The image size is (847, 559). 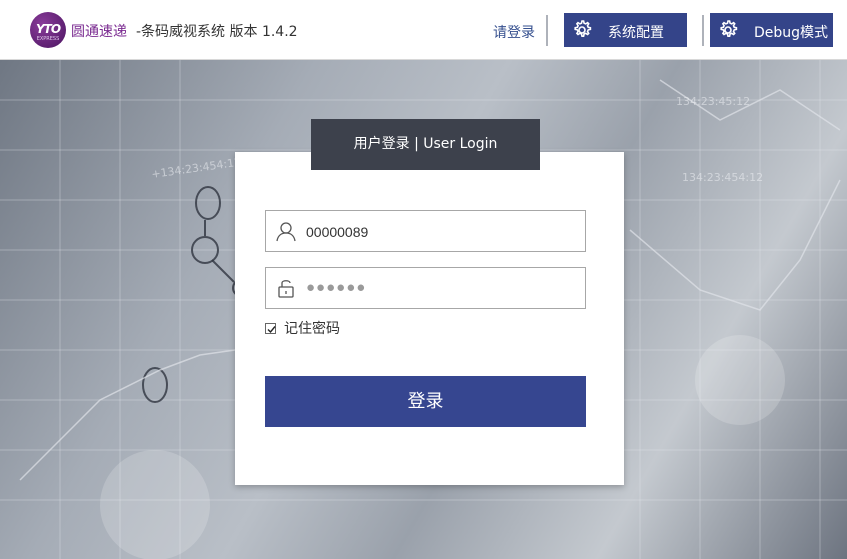 I want to click on app-title: -条码威视系统 版本 1.4.2, so click(x=217, y=32).